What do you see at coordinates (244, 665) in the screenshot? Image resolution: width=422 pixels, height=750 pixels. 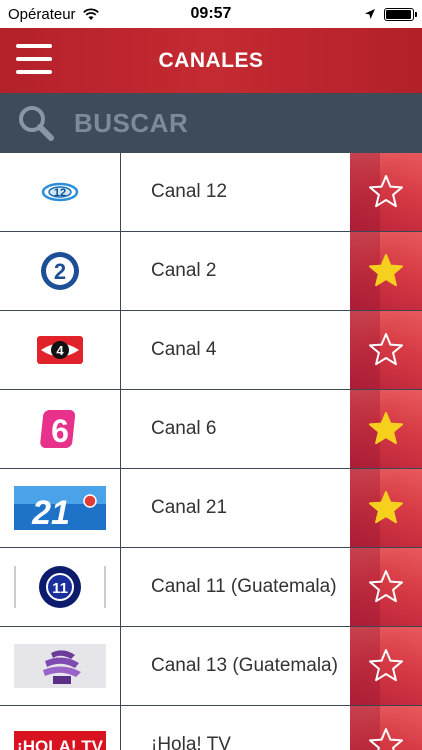 I see `channel-name: Canal 13 (Guatemala)` at bounding box center [244, 665].